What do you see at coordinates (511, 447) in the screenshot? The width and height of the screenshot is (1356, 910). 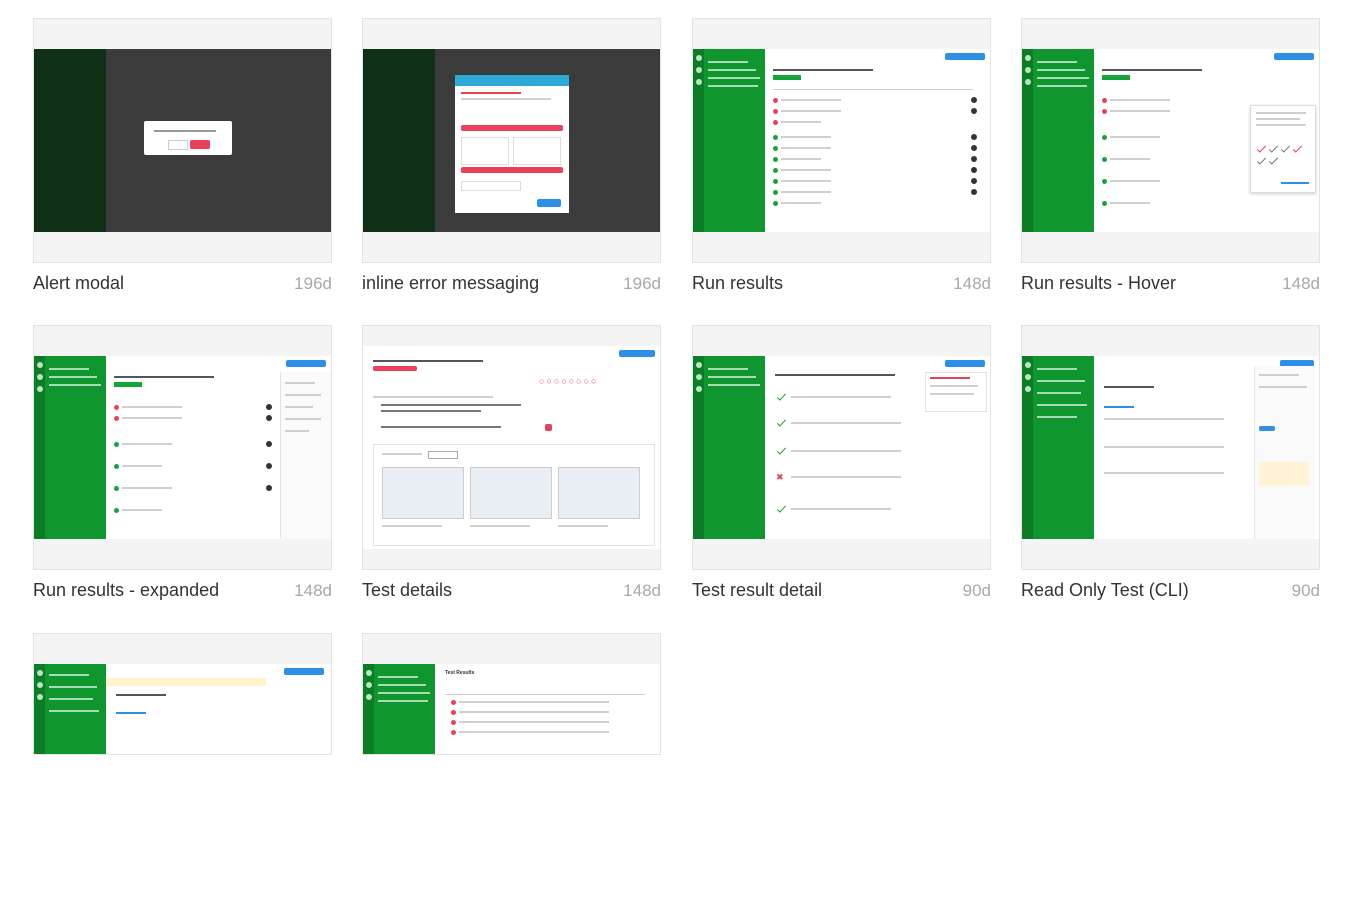 I see `thumbnail: ○○○○○○○○` at bounding box center [511, 447].